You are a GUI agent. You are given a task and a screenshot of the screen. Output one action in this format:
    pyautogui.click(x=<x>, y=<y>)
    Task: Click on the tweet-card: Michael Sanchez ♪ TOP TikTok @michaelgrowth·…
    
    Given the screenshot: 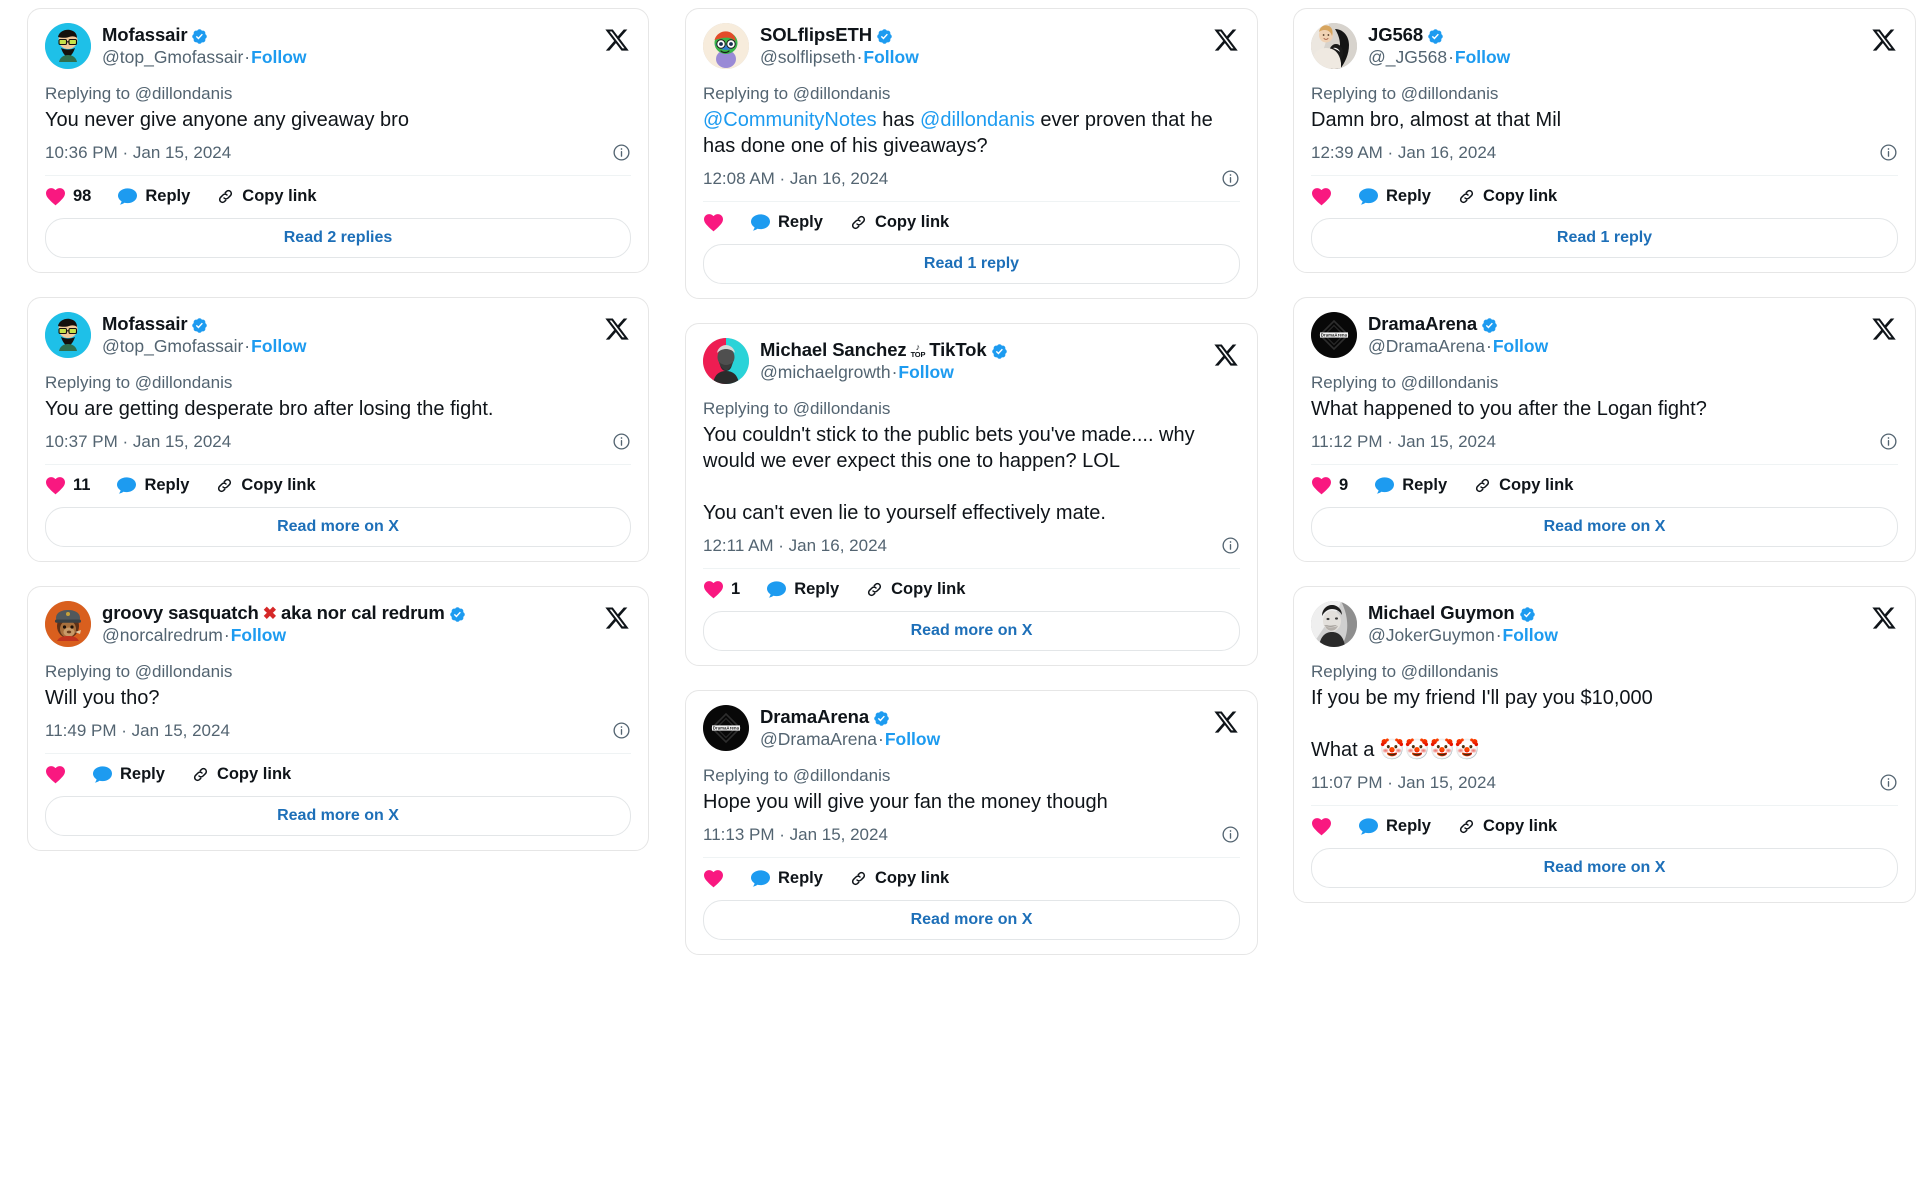 What is the action you would take?
    pyautogui.click(x=971, y=494)
    